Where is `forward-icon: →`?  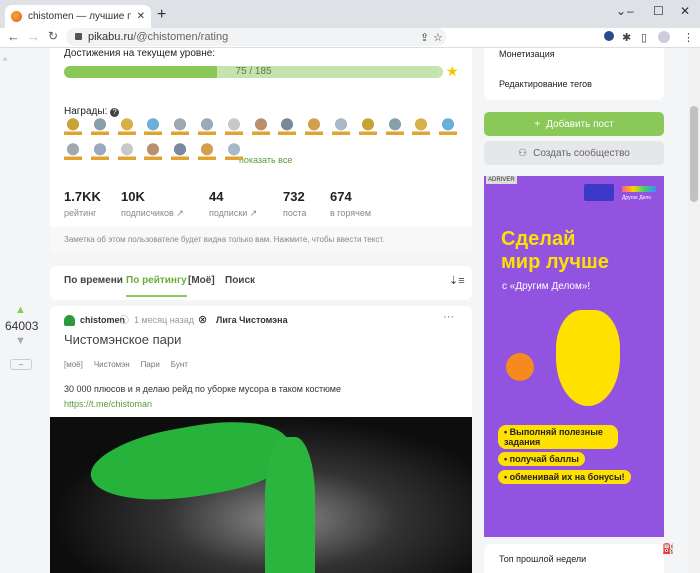 forward-icon: → is located at coordinates (33, 36).